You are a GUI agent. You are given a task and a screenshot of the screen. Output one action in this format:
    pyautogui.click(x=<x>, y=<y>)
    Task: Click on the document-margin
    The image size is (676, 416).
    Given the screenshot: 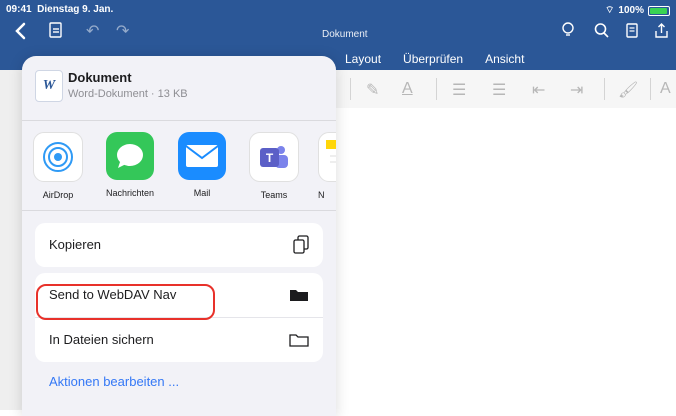 What is the action you would take?
    pyautogui.click(x=11, y=240)
    